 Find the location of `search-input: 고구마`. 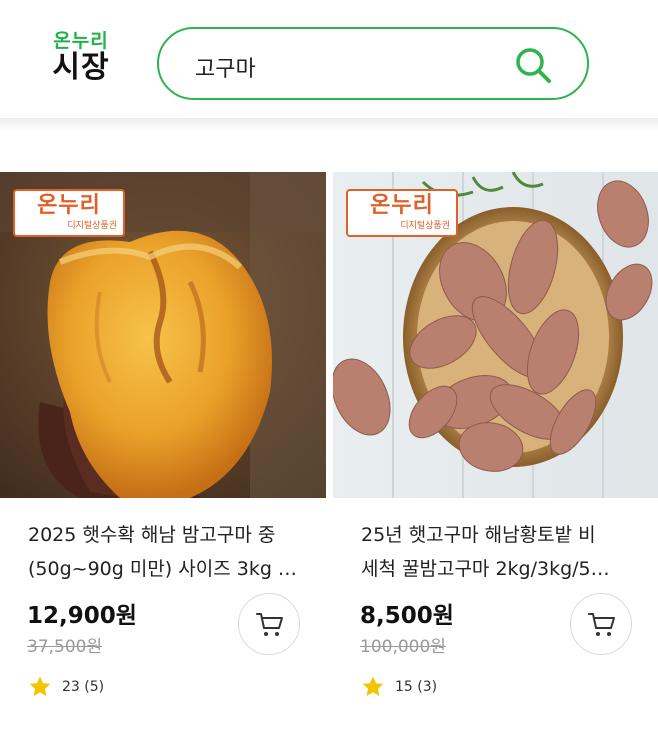

search-input: 고구마 is located at coordinates (225, 67).